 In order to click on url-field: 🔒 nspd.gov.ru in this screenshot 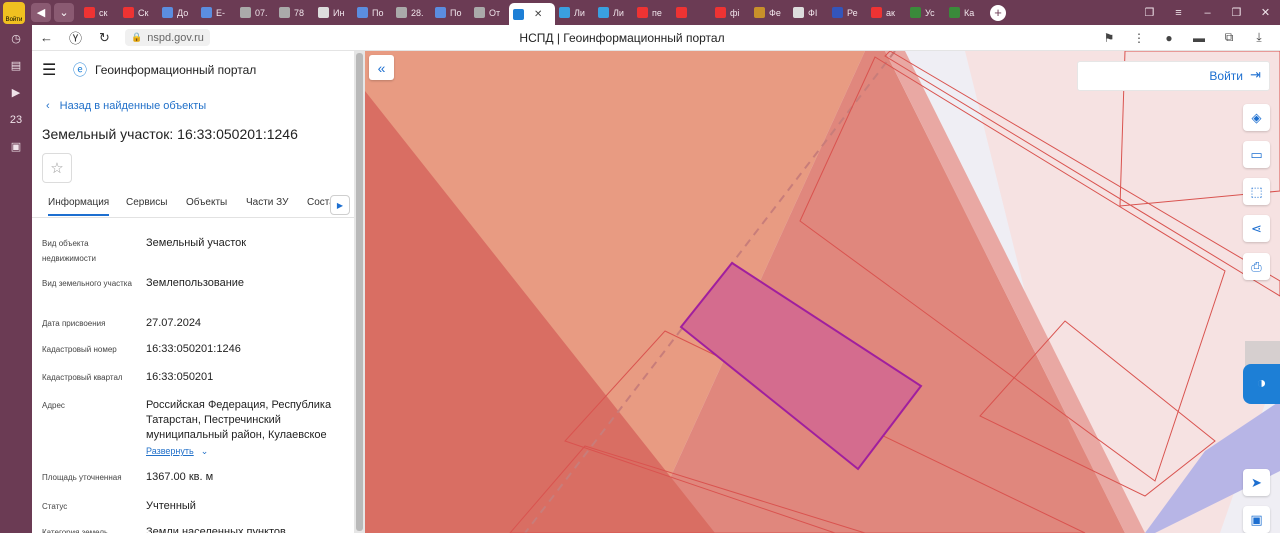, I will do `click(167, 37)`.